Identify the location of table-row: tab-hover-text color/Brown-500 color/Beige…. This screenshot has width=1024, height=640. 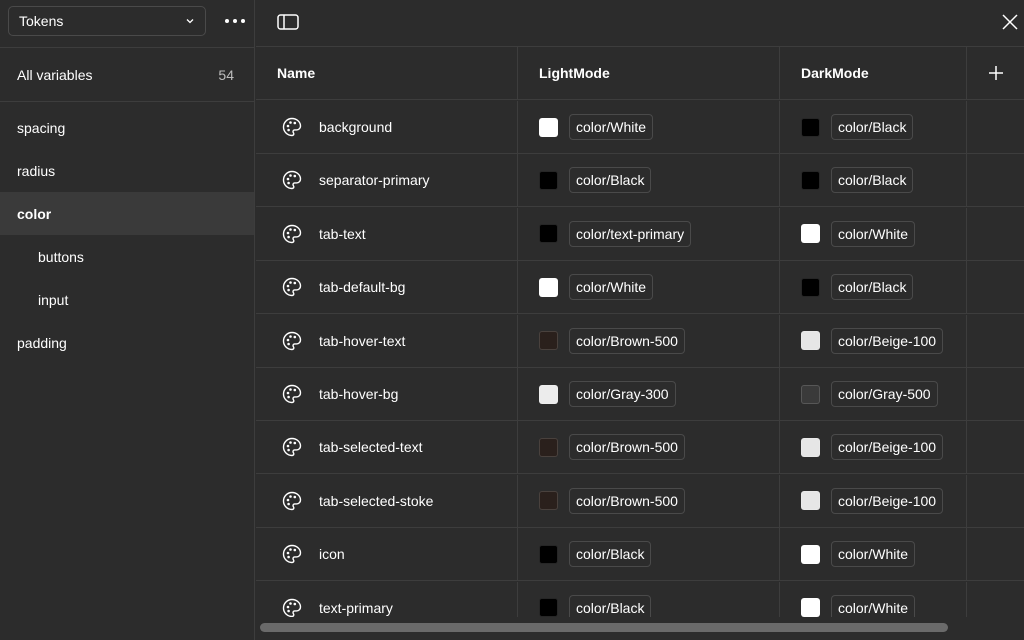
(640, 341).